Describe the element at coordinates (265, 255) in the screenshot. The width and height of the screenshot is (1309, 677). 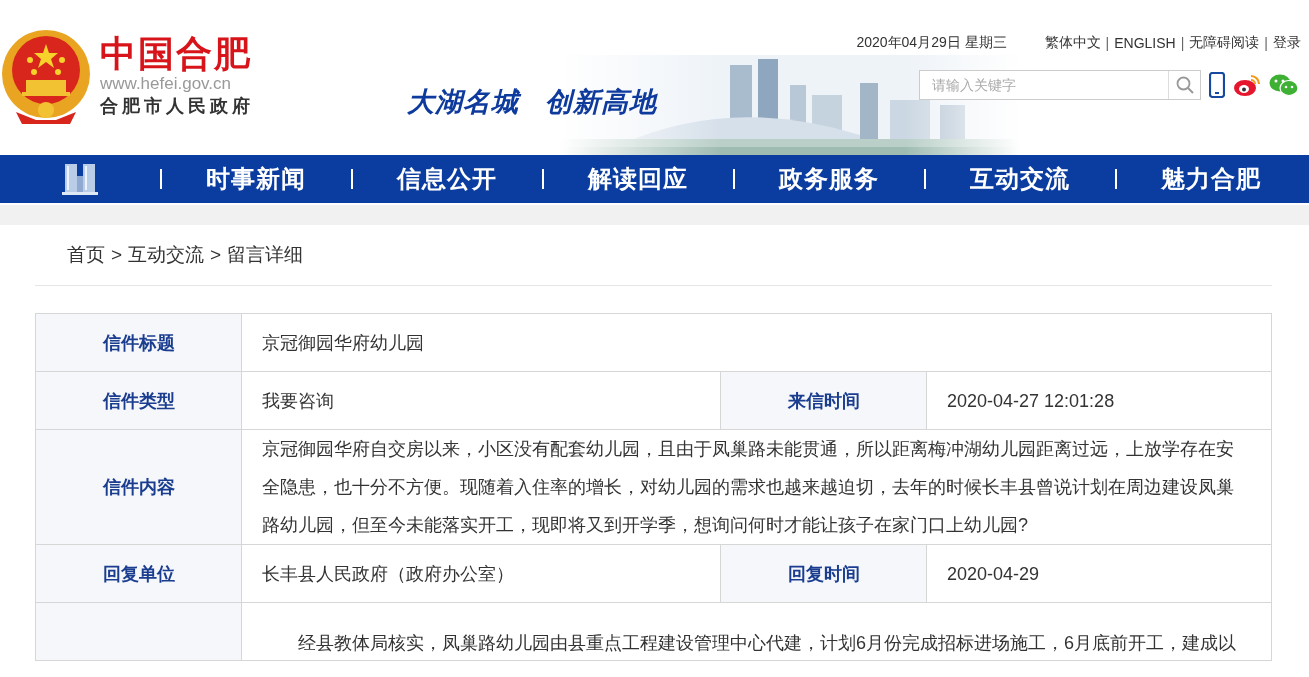
I see `breadcrumb-current: 留言详细` at that location.